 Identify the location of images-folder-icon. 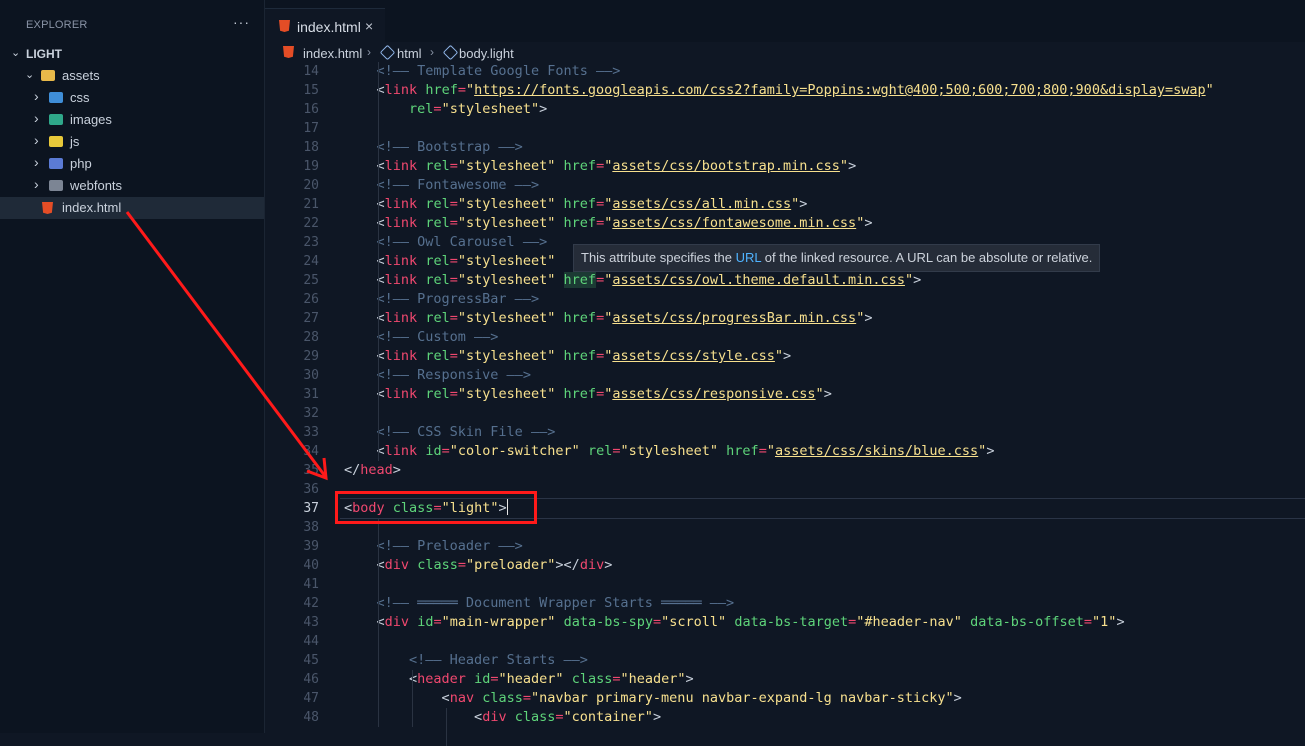
(56, 119).